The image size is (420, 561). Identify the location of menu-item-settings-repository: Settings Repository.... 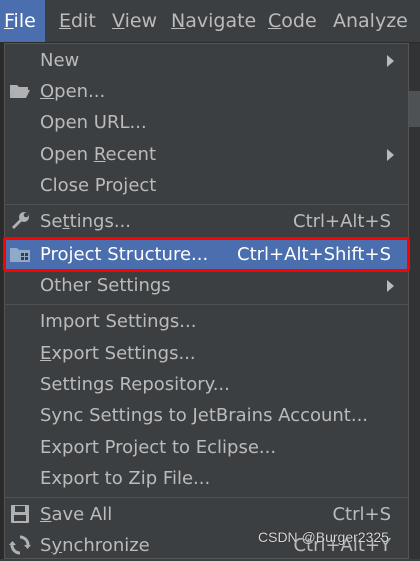
(206, 384).